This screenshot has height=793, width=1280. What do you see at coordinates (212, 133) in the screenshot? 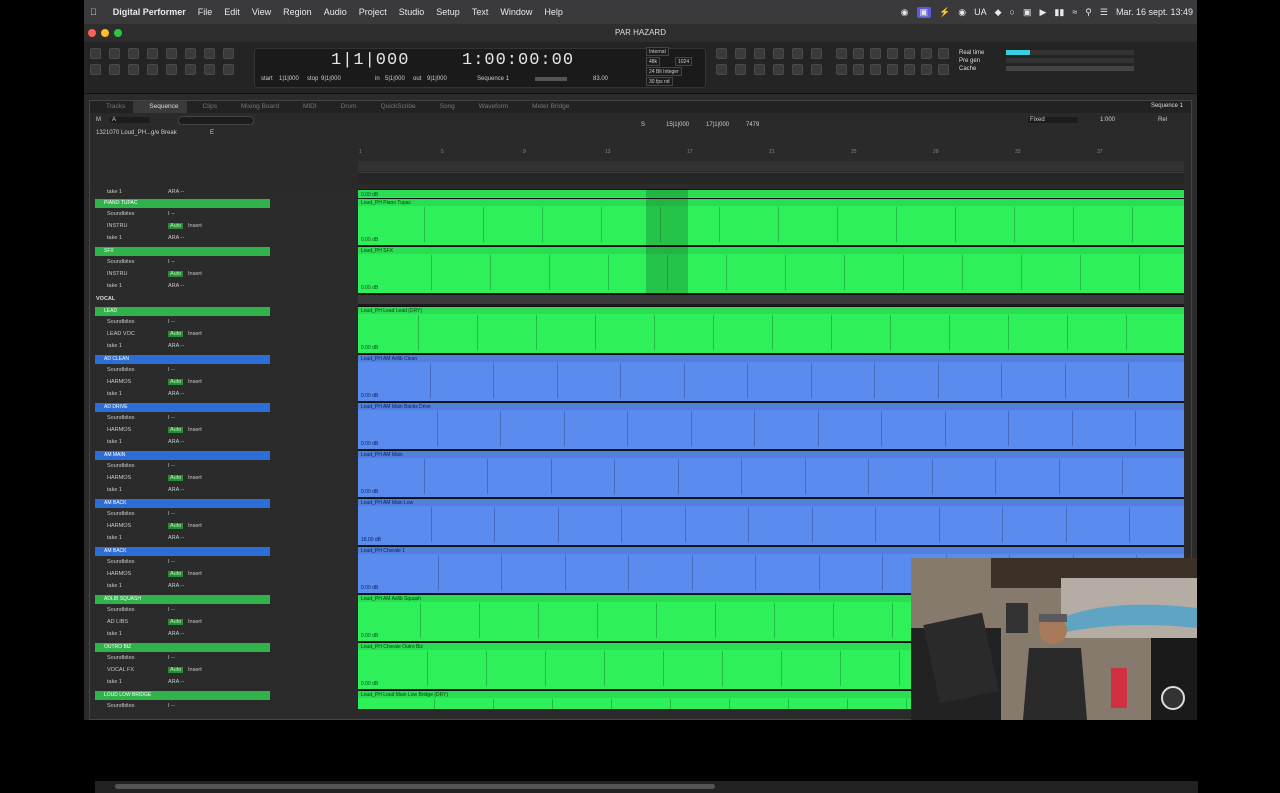
I see `e-button: E` at bounding box center [212, 133].